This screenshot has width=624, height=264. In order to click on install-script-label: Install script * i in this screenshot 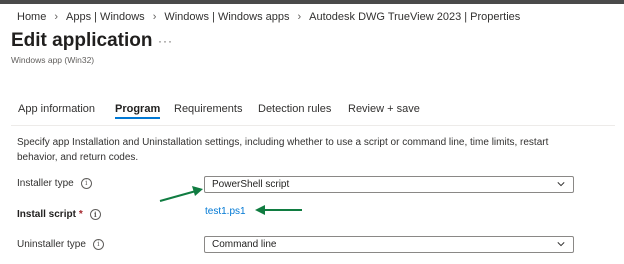, I will do `click(59, 214)`.